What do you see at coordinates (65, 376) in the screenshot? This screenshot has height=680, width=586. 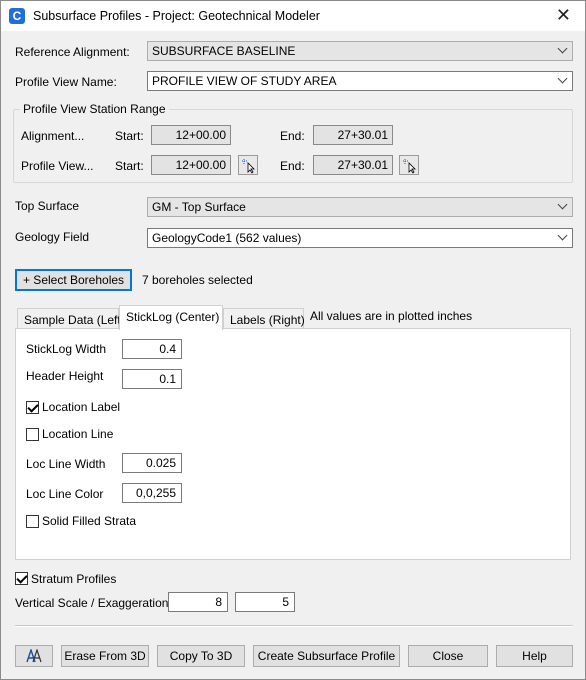 I see `header-height-label: Header Height` at bounding box center [65, 376].